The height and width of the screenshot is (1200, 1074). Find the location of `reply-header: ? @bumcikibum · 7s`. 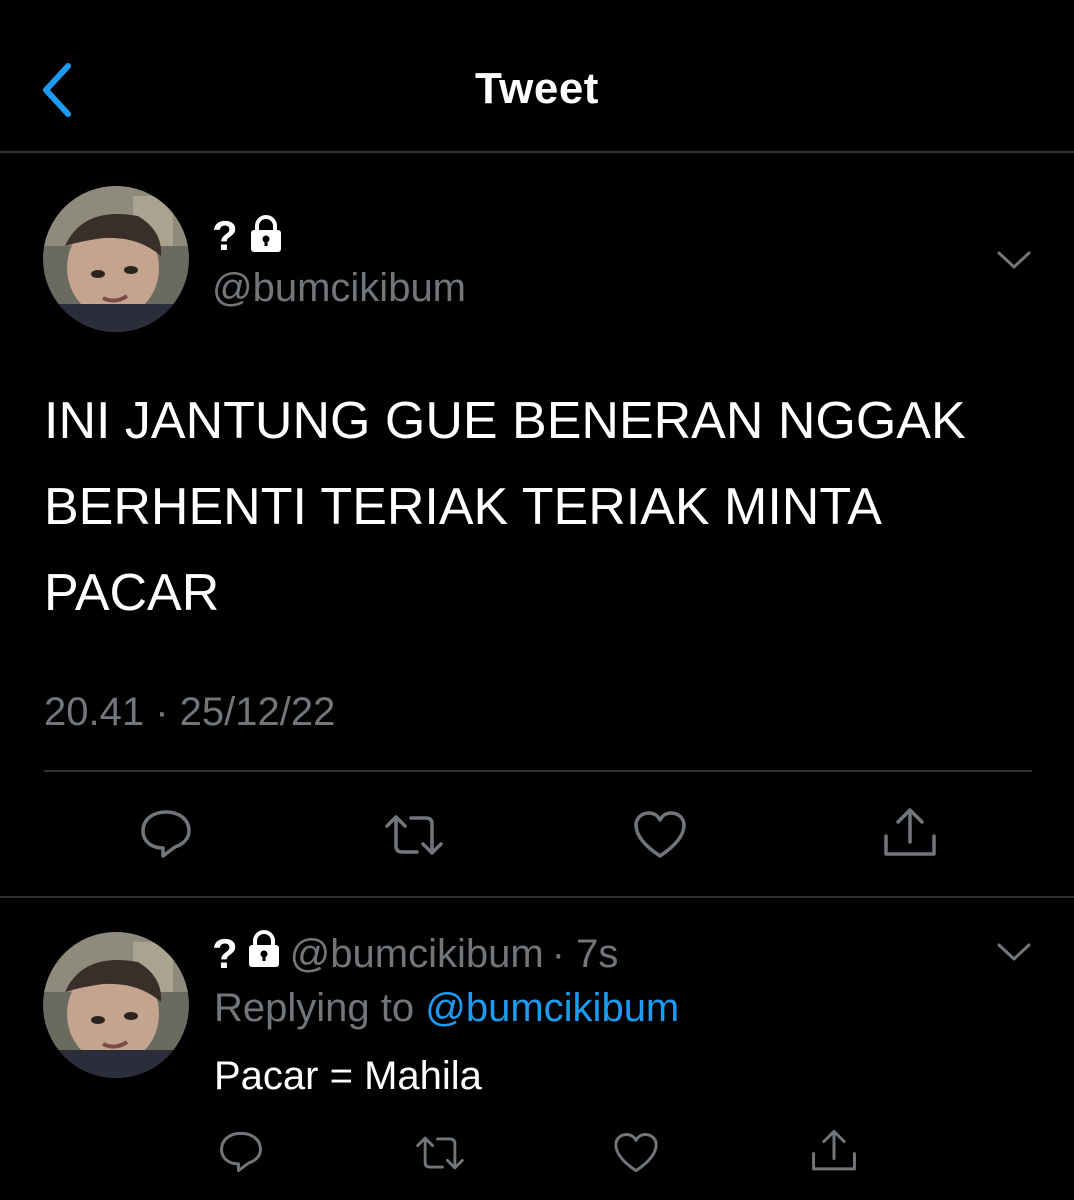

reply-header: ? @bumcikibum · 7s is located at coordinates (415, 954).